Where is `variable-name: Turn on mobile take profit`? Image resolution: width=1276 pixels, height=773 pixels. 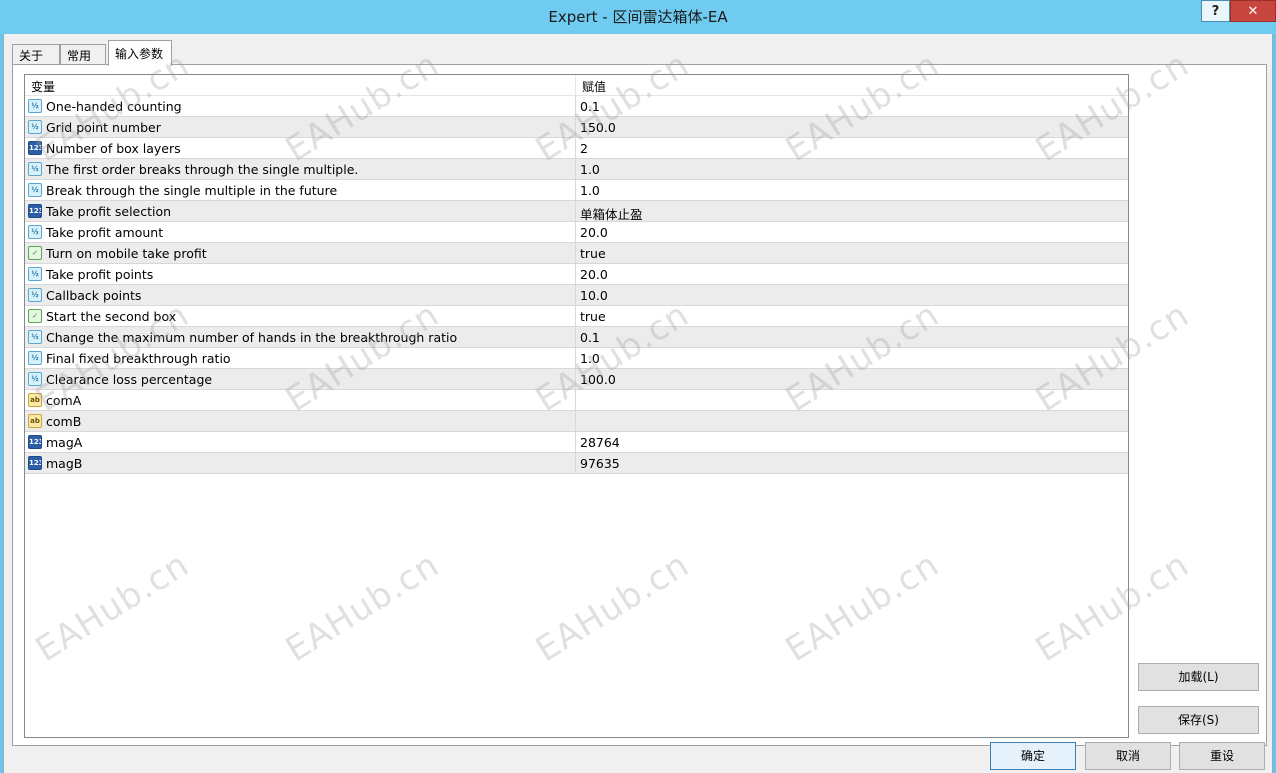 variable-name: Turn on mobile take profit is located at coordinates (126, 253).